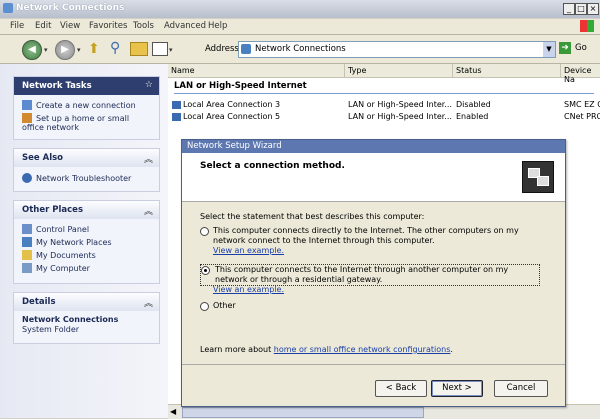 The width and height of the screenshot is (600, 419). What do you see at coordinates (569, 9) in the screenshot?
I see `minimize-button: _` at bounding box center [569, 9].